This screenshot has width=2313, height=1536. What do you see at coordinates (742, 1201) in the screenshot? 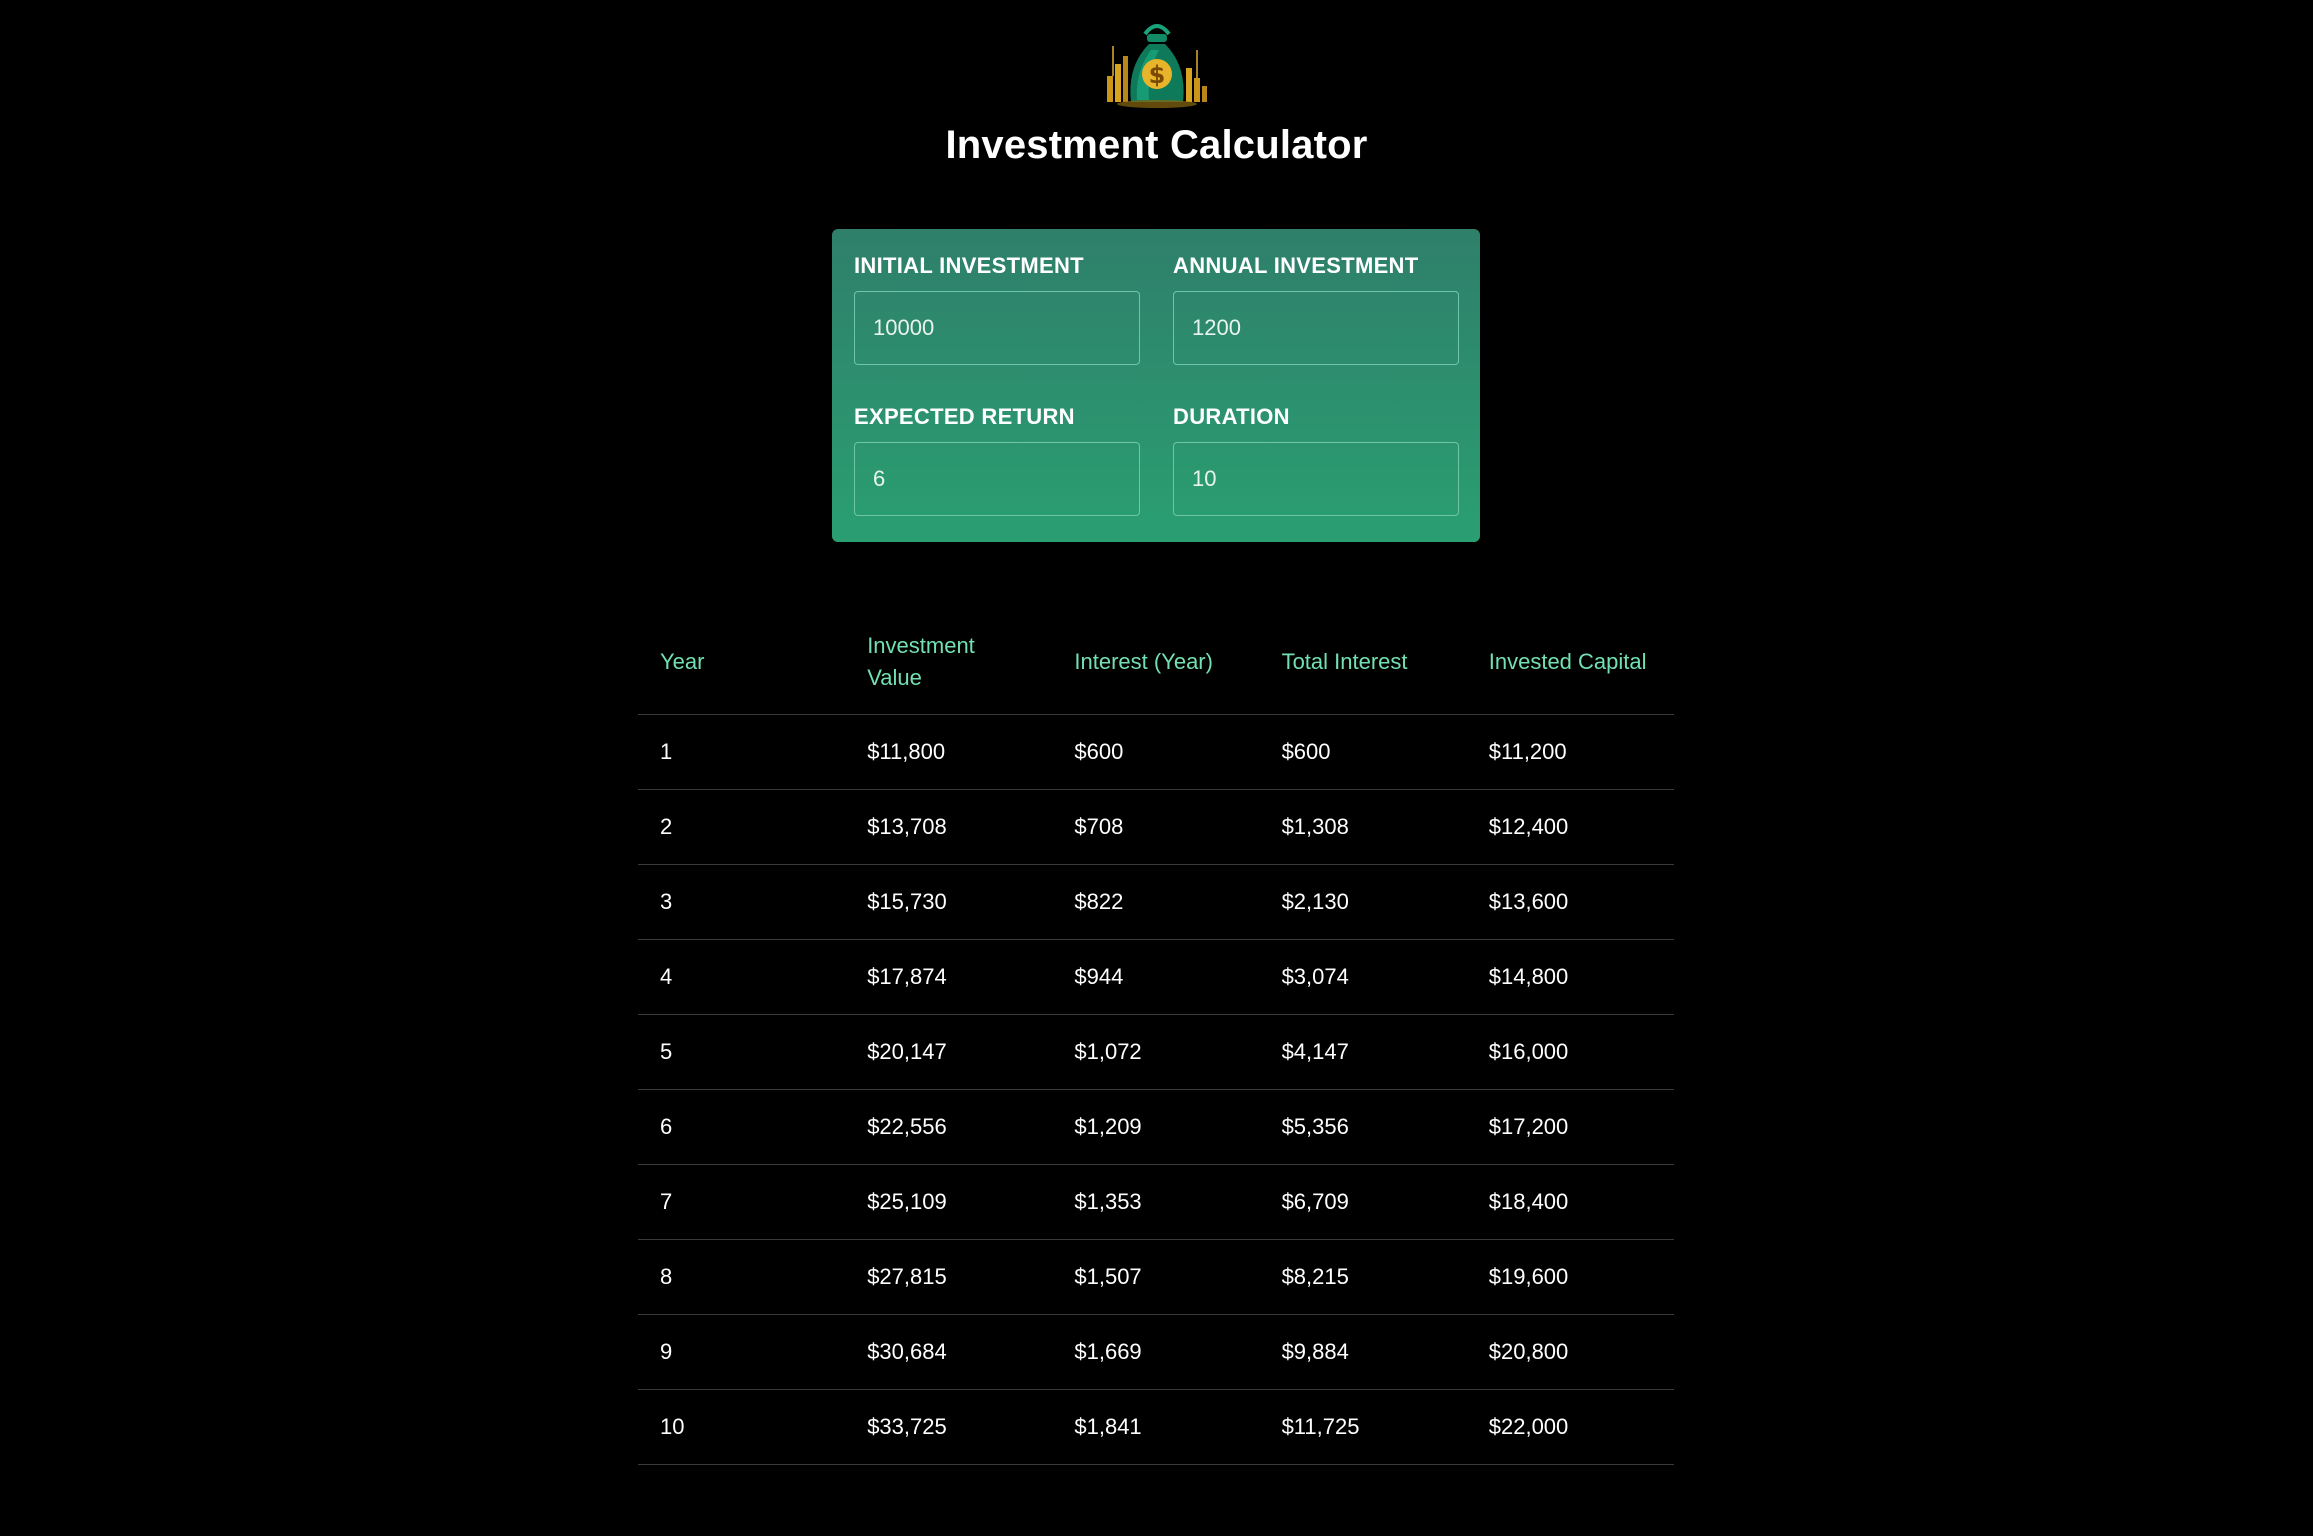
I see `cell-year: 7` at bounding box center [742, 1201].